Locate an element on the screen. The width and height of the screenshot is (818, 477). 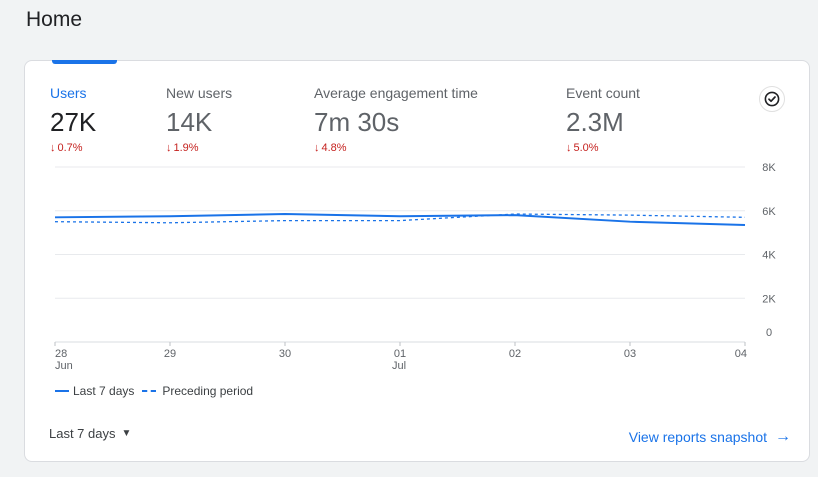
legend-item-current: Last 7 days is located at coordinates (94, 391).